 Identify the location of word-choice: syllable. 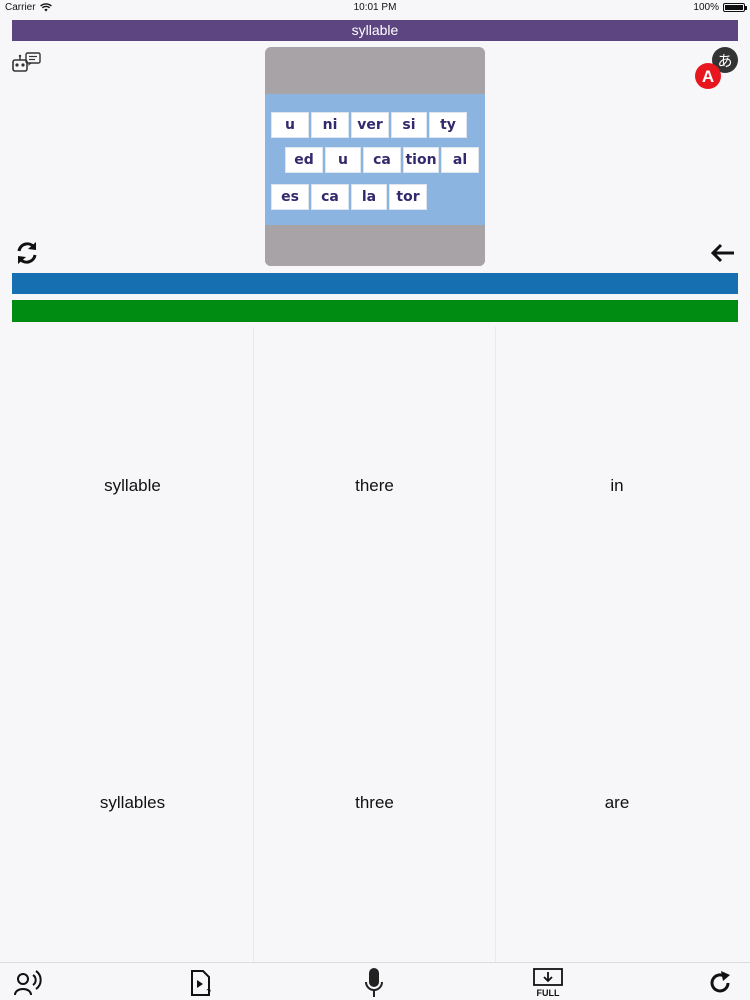
(133, 485).